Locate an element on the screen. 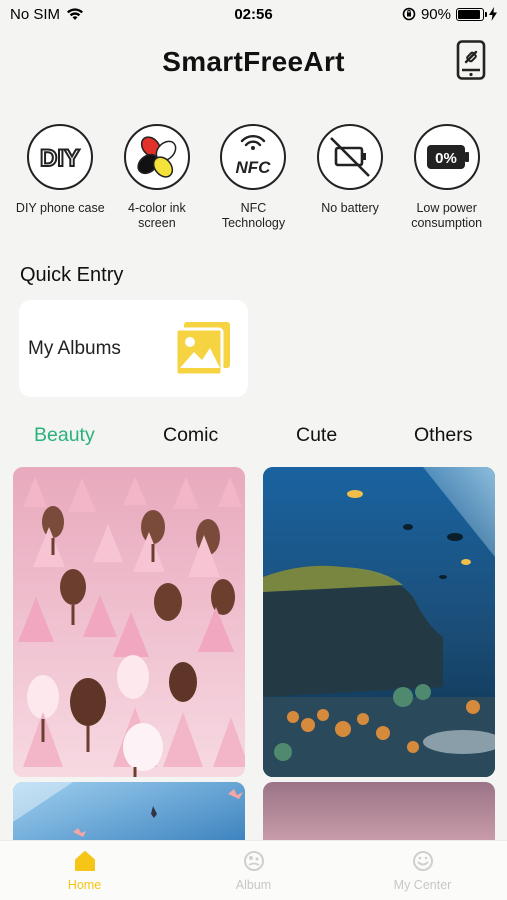  bottom-navigation: Home Album My Center is located at coordinates (253, 870).